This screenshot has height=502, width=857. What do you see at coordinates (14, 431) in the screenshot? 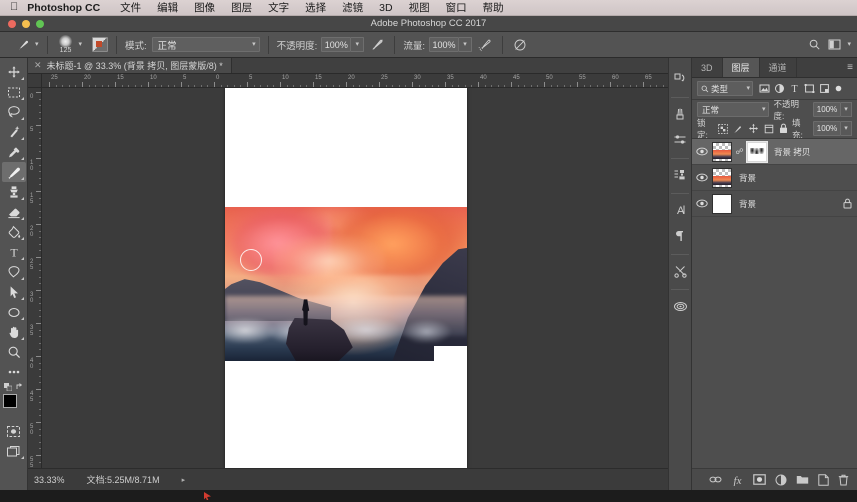
I see `quick-mask-toggle` at bounding box center [14, 431].